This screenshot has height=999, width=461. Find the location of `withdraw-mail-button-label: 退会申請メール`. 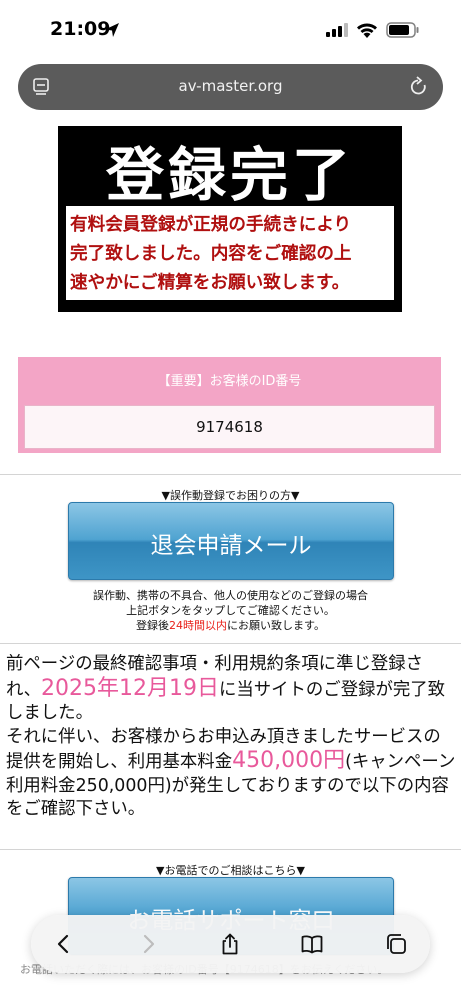

withdraw-mail-button-label: 退会申請メール is located at coordinates (231, 546).